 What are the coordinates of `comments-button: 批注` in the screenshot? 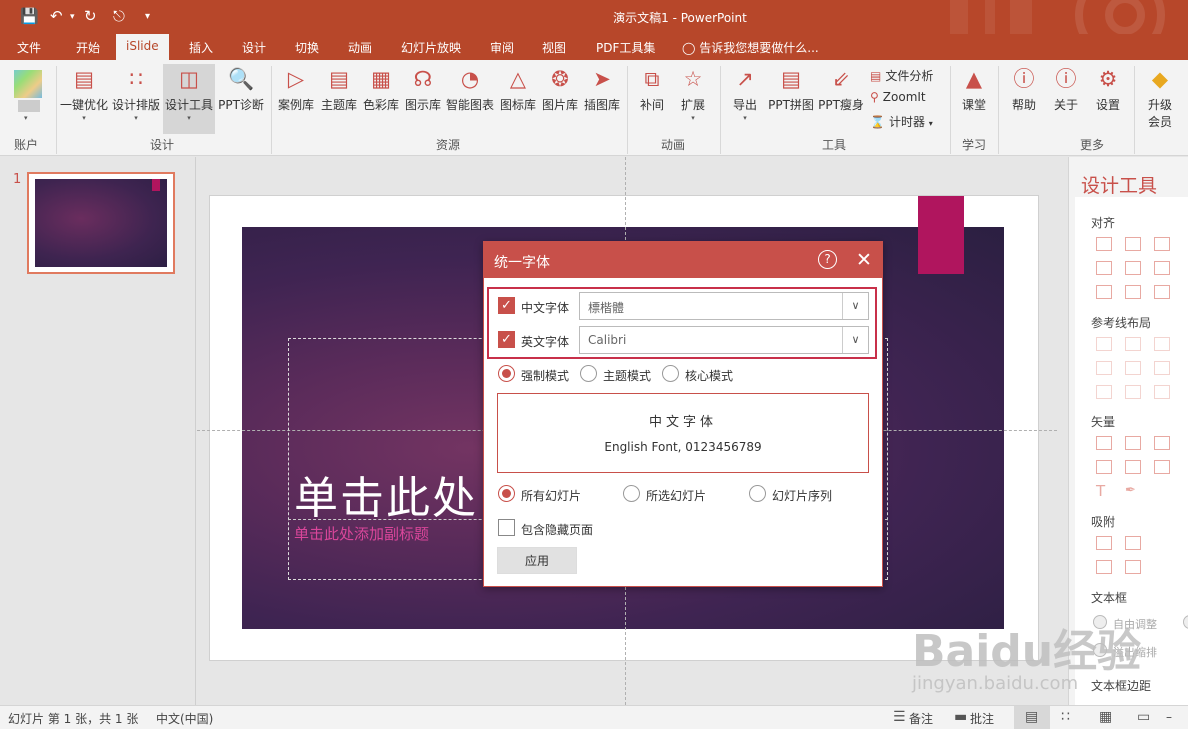 It's located at (982, 718).